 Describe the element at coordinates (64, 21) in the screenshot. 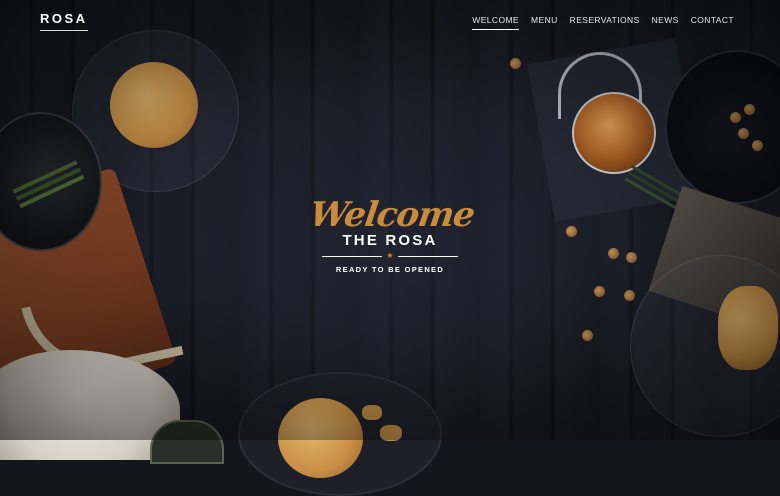

I see `site-logo: ROSA` at that location.